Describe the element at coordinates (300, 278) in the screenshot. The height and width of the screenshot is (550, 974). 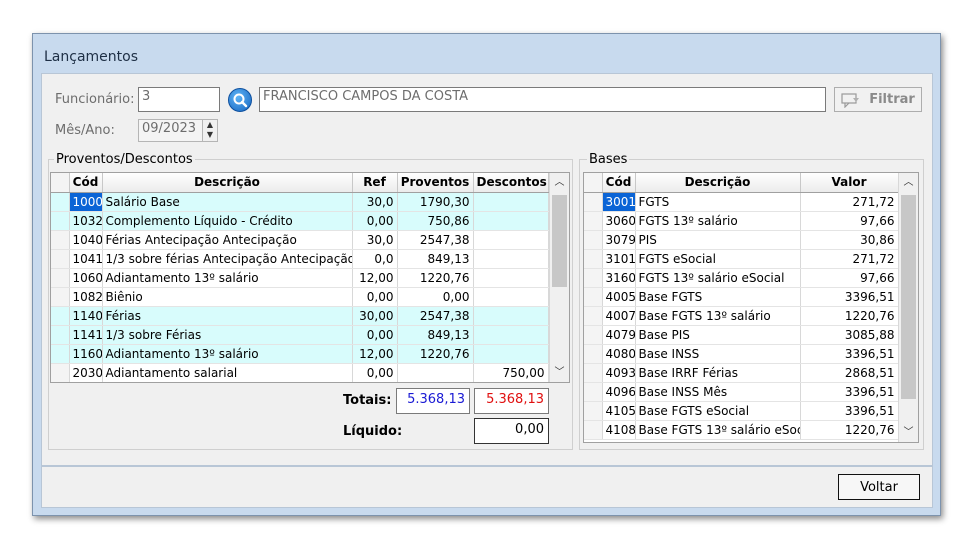
I see `table-row: 1060 Adiantamento 13º salário 12,00 1220,76` at that location.